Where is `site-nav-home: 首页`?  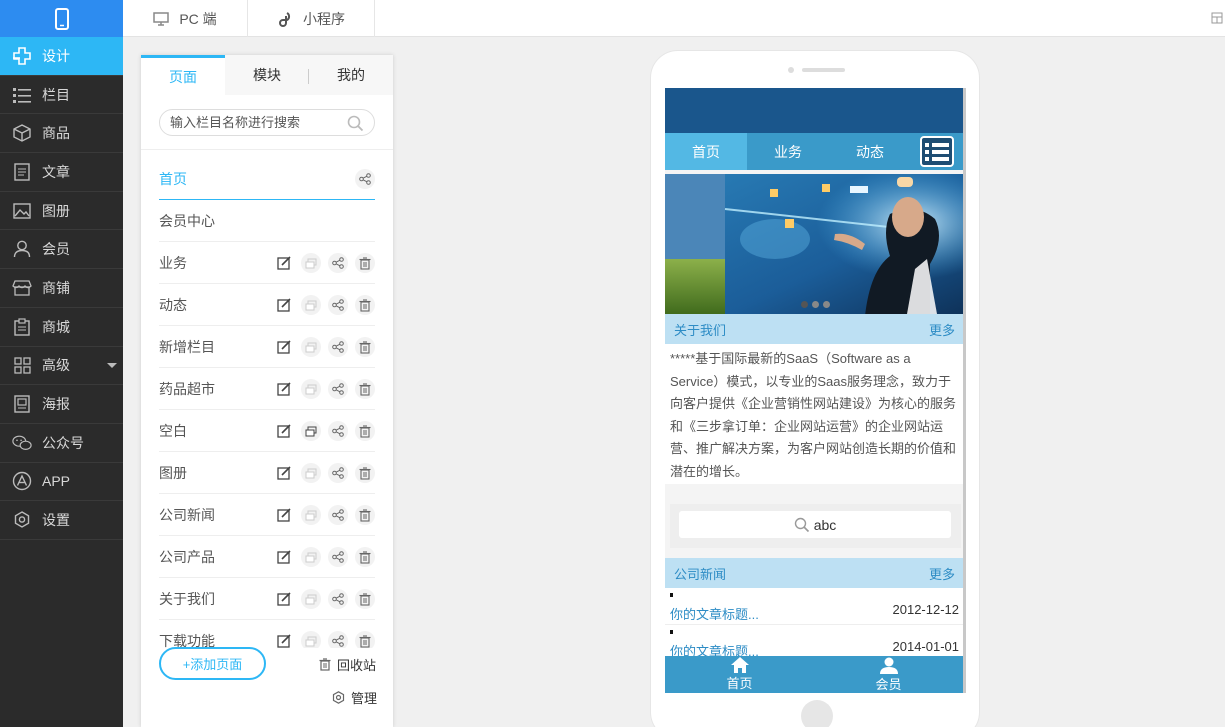 site-nav-home: 首页 is located at coordinates (706, 151).